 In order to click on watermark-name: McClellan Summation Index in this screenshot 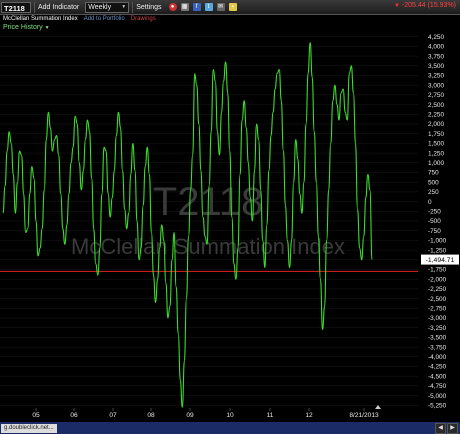, I will do `click(208, 246)`.